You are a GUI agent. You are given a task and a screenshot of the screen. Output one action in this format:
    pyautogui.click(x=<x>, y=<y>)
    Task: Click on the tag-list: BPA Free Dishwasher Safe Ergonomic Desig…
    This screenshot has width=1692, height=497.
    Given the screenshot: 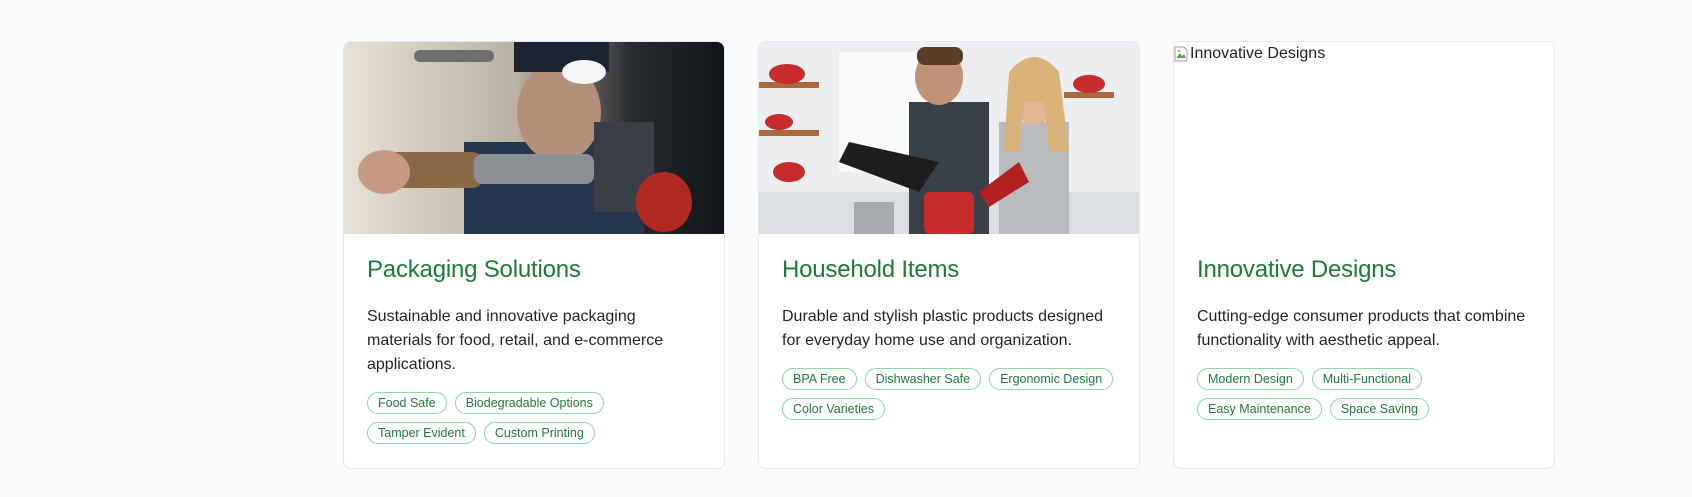 What is the action you would take?
    pyautogui.click(x=949, y=394)
    